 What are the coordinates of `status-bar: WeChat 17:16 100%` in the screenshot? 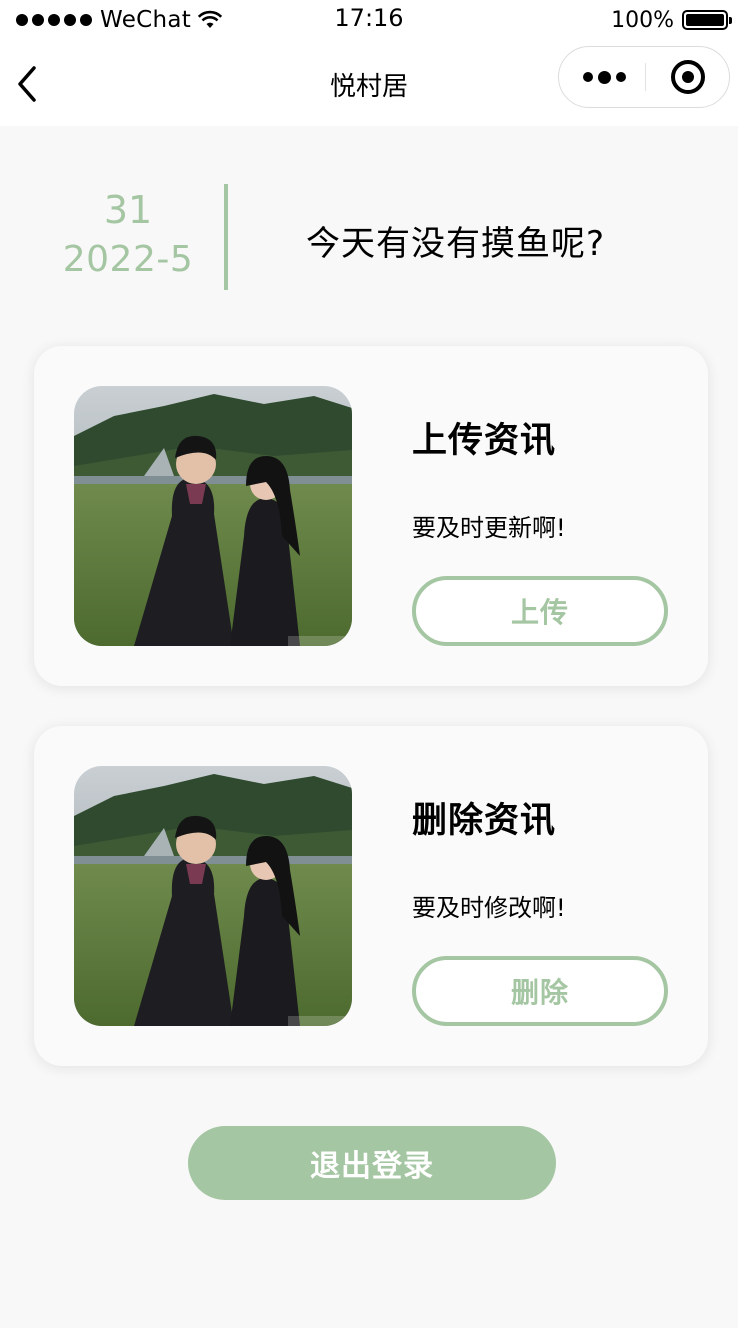 It's located at (369, 20).